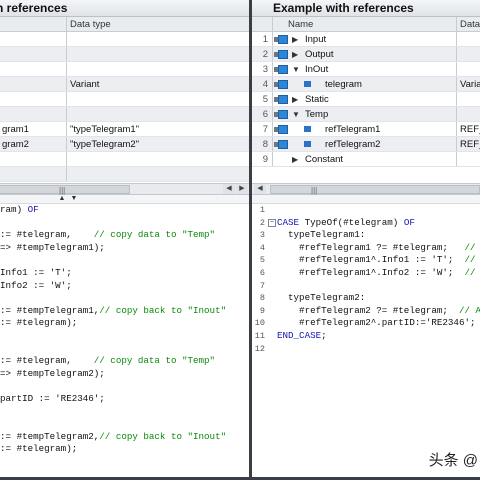 The width and height of the screenshot is (480, 480). I want to click on row-data-type: "typeTelegram2", so click(105, 144).